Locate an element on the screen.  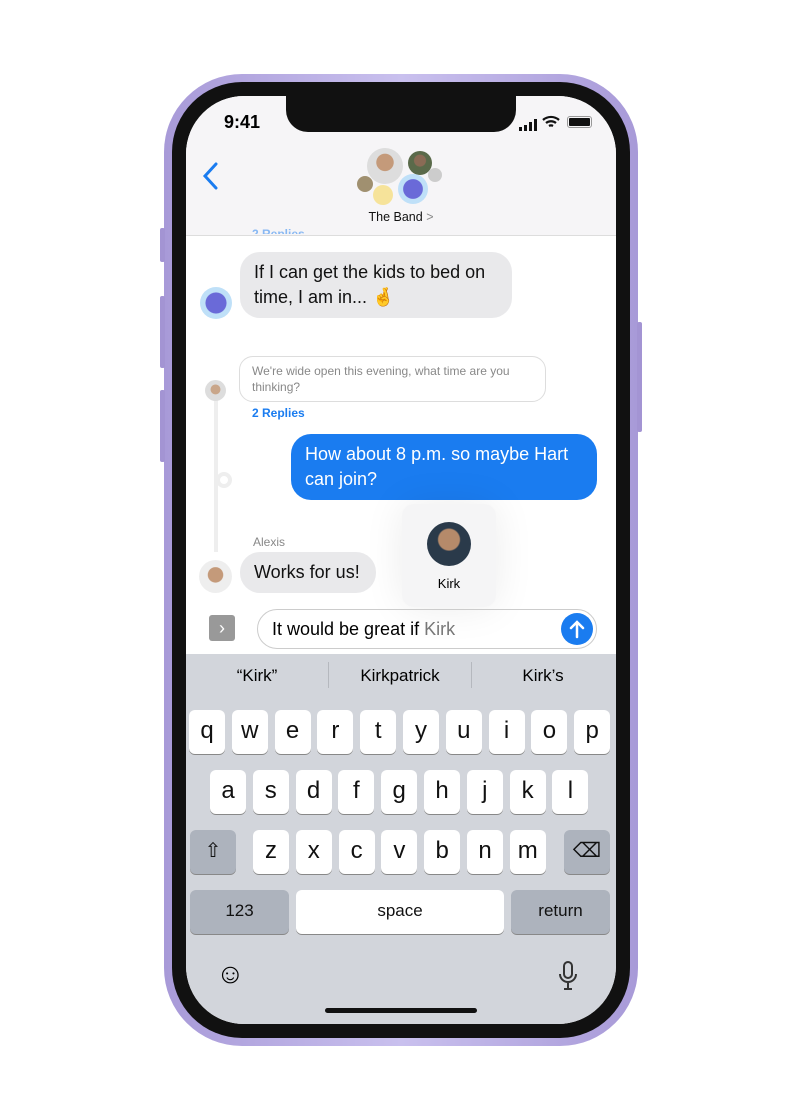
signal-icon is located at coordinates (528, 124).